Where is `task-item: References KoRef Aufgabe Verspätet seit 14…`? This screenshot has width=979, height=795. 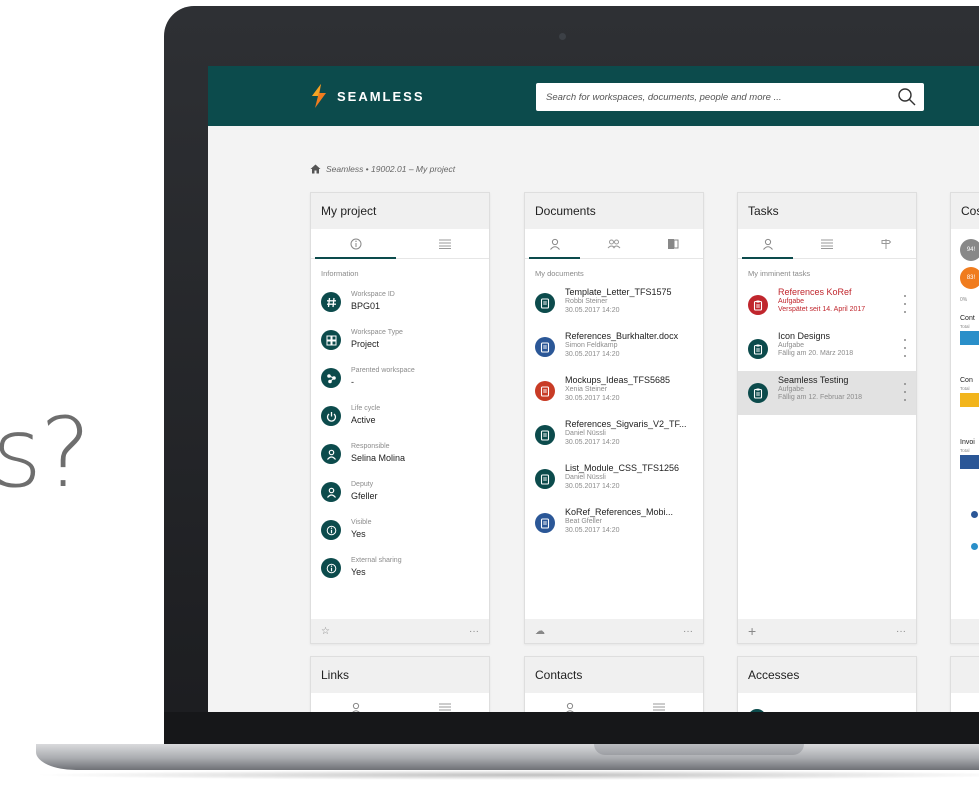
task-item: References KoRef Aufgabe Verspätet seit 14… is located at coordinates (827, 305).